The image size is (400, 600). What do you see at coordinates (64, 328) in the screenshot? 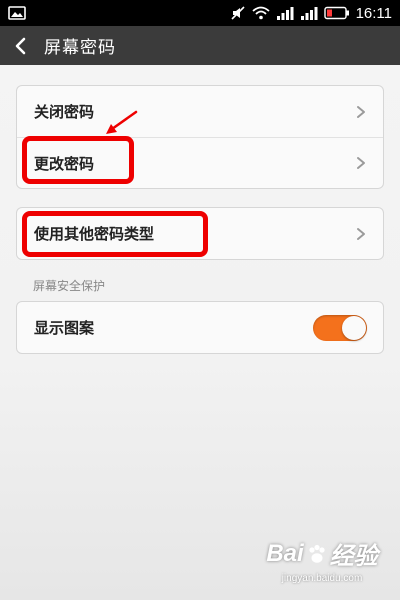
I see `show-pattern-label: 显示图案` at bounding box center [64, 328].